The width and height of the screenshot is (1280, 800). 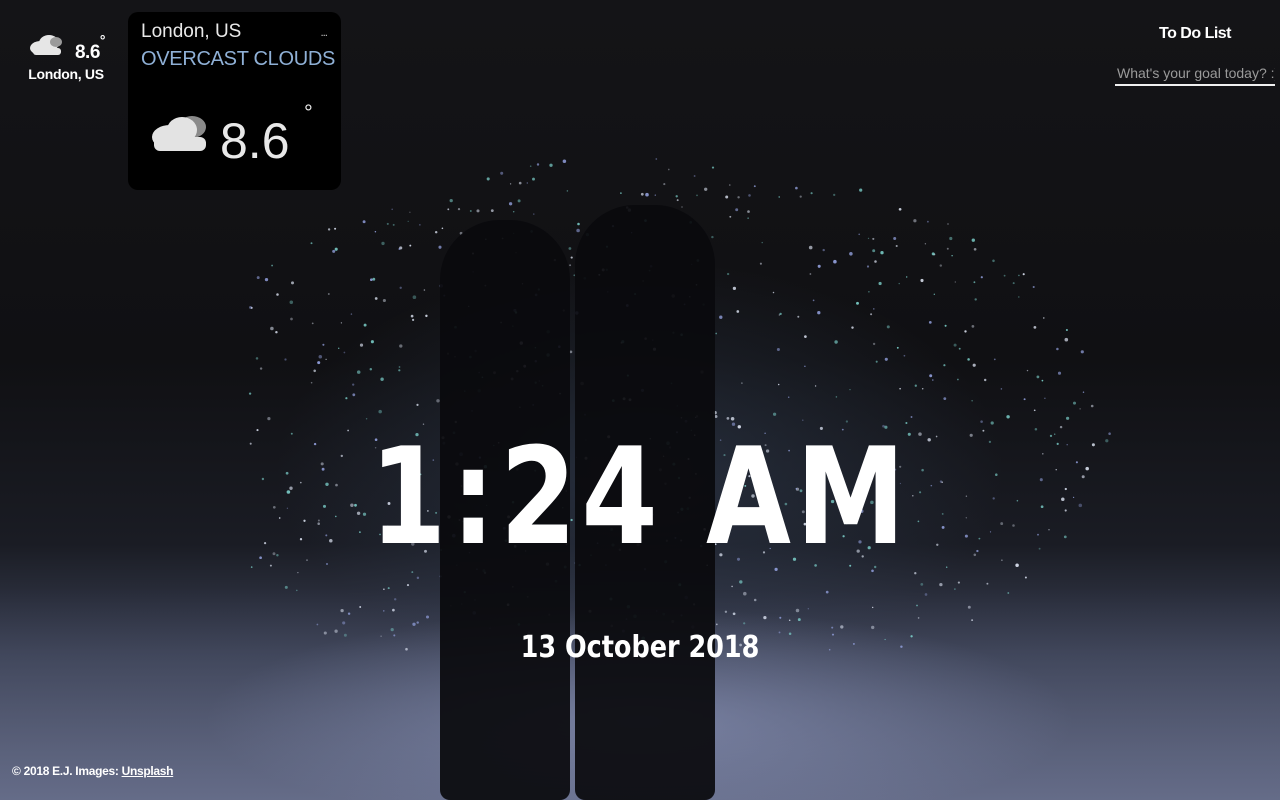 I want to click on unsplash-link: Unsplash, so click(x=148, y=771).